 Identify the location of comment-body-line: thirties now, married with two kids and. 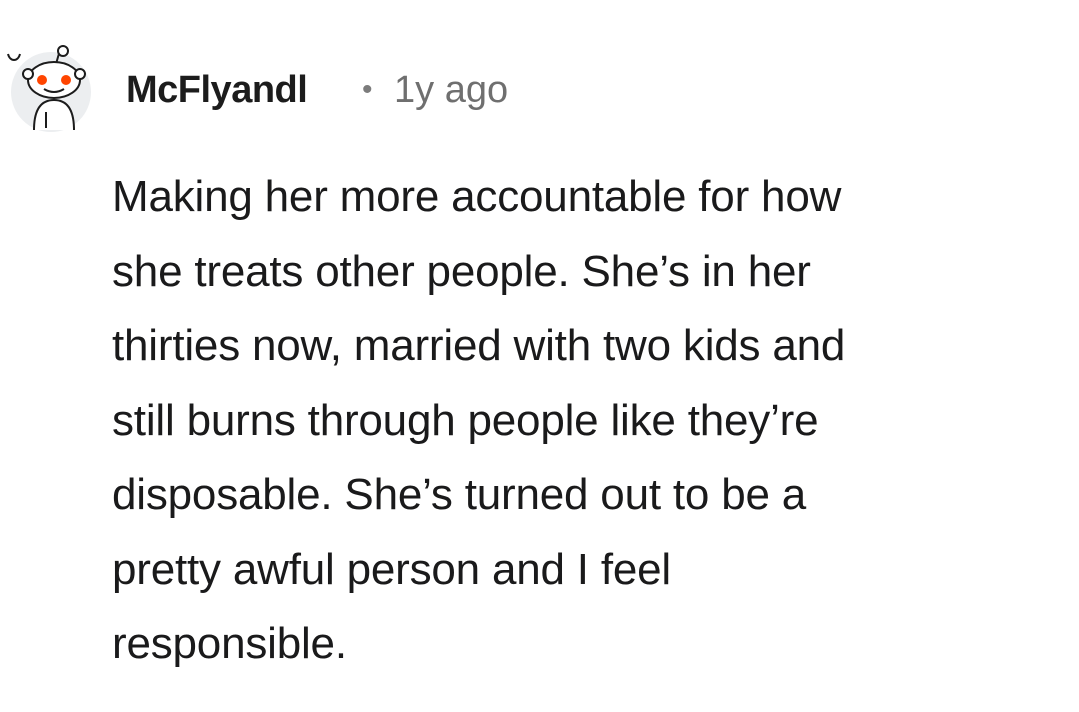
(479, 345).